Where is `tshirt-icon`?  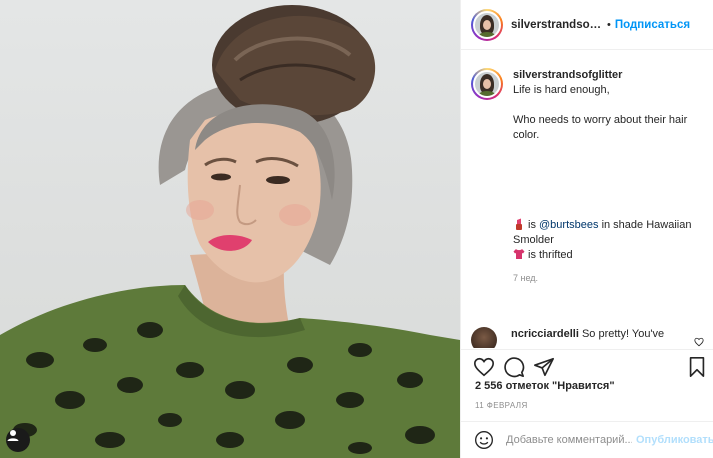 tshirt-icon is located at coordinates (519, 254).